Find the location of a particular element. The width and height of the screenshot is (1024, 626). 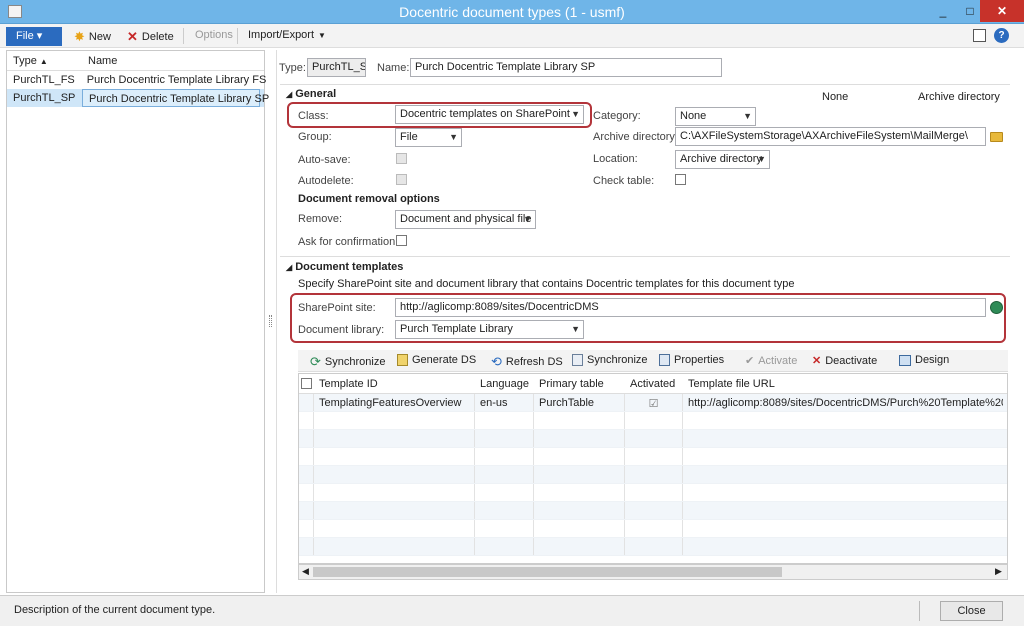

scroll-thumb is located at coordinates (547, 572).